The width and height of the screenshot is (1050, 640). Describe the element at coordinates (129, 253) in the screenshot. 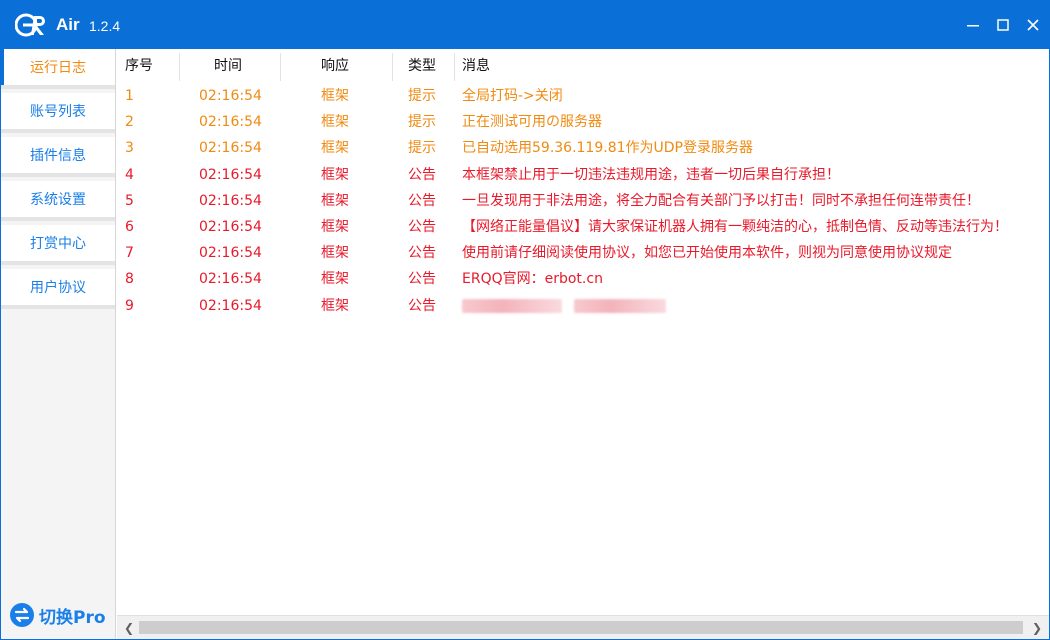

I see `row-index: 7` at that location.